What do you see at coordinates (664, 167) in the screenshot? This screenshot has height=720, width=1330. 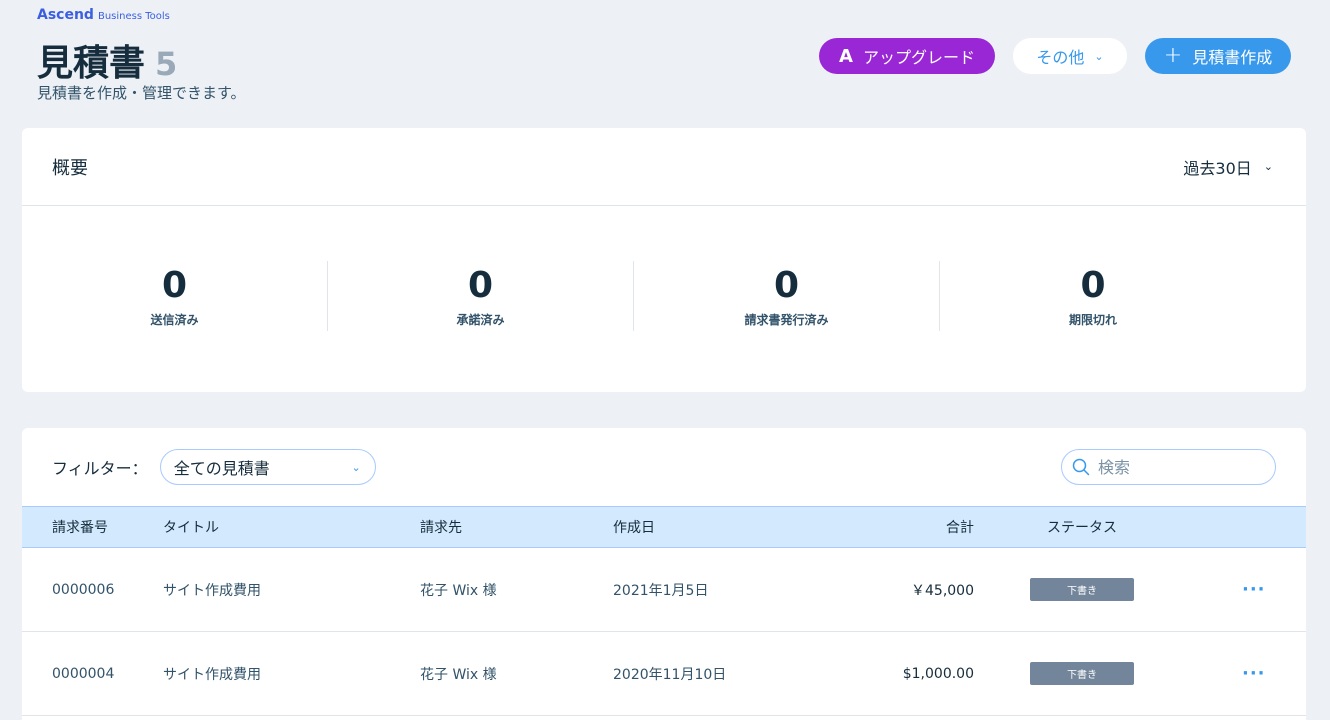 I see `overview-header: 概要 過去30日 ⌄` at bounding box center [664, 167].